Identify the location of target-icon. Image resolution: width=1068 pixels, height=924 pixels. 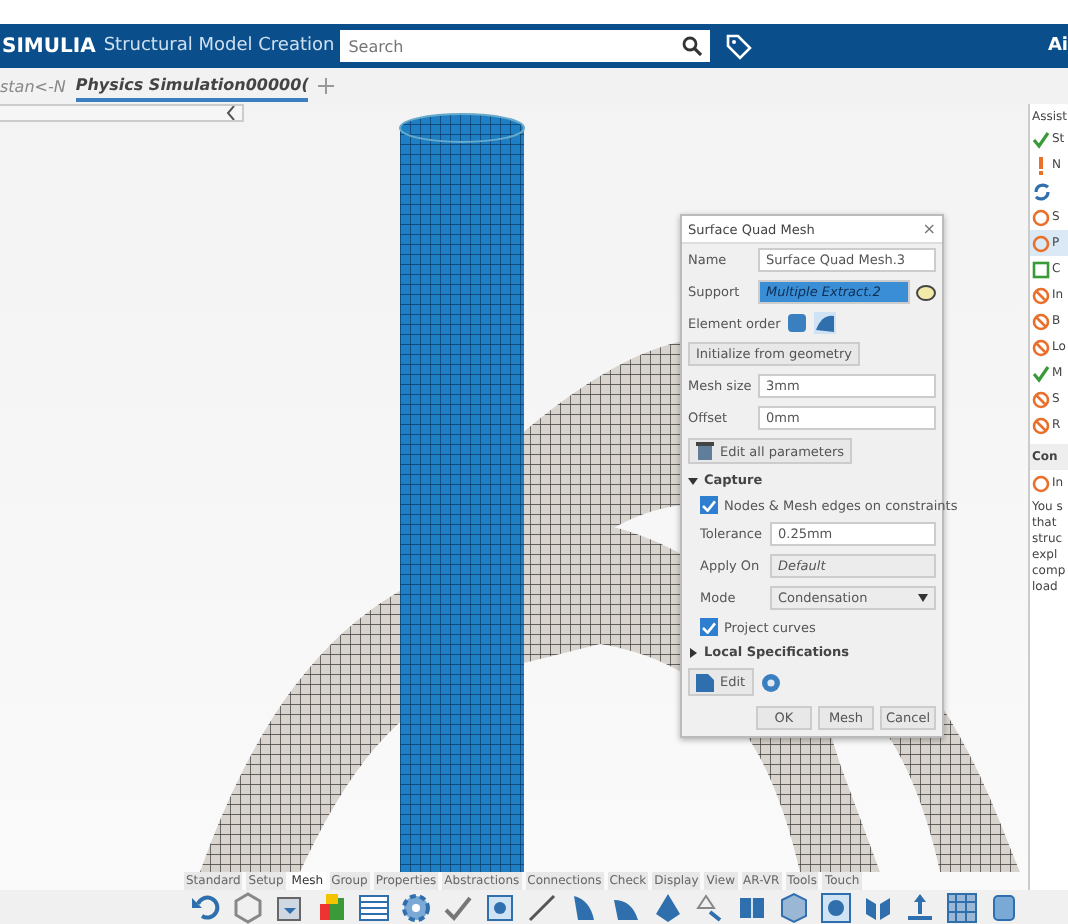
(836, 907).